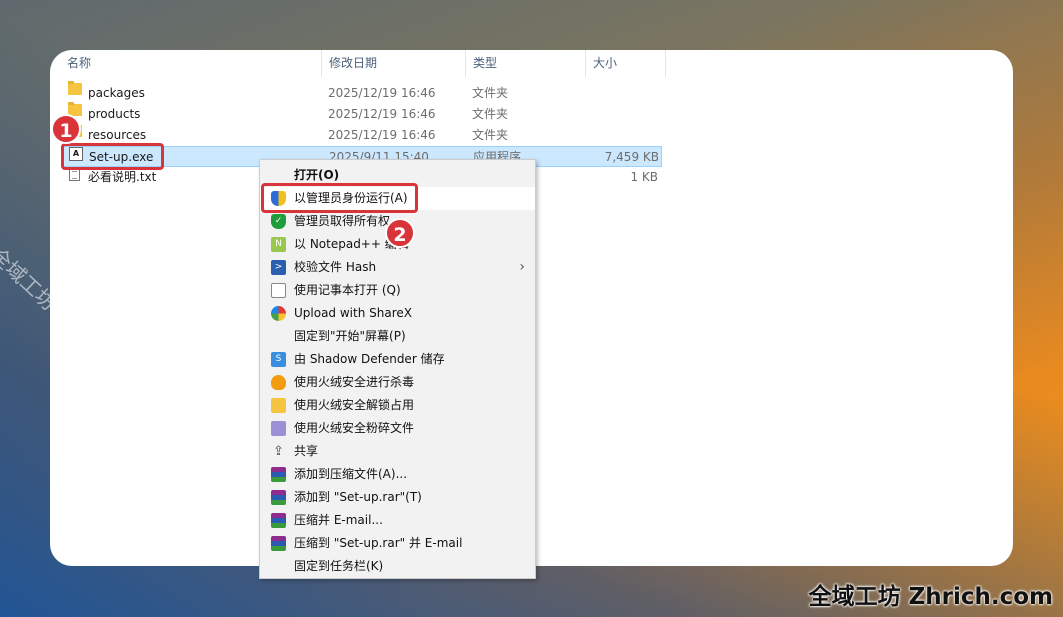  I want to click on file-row-packages: packages 2025/12/19 16:46 文件夹, so click(362, 92).